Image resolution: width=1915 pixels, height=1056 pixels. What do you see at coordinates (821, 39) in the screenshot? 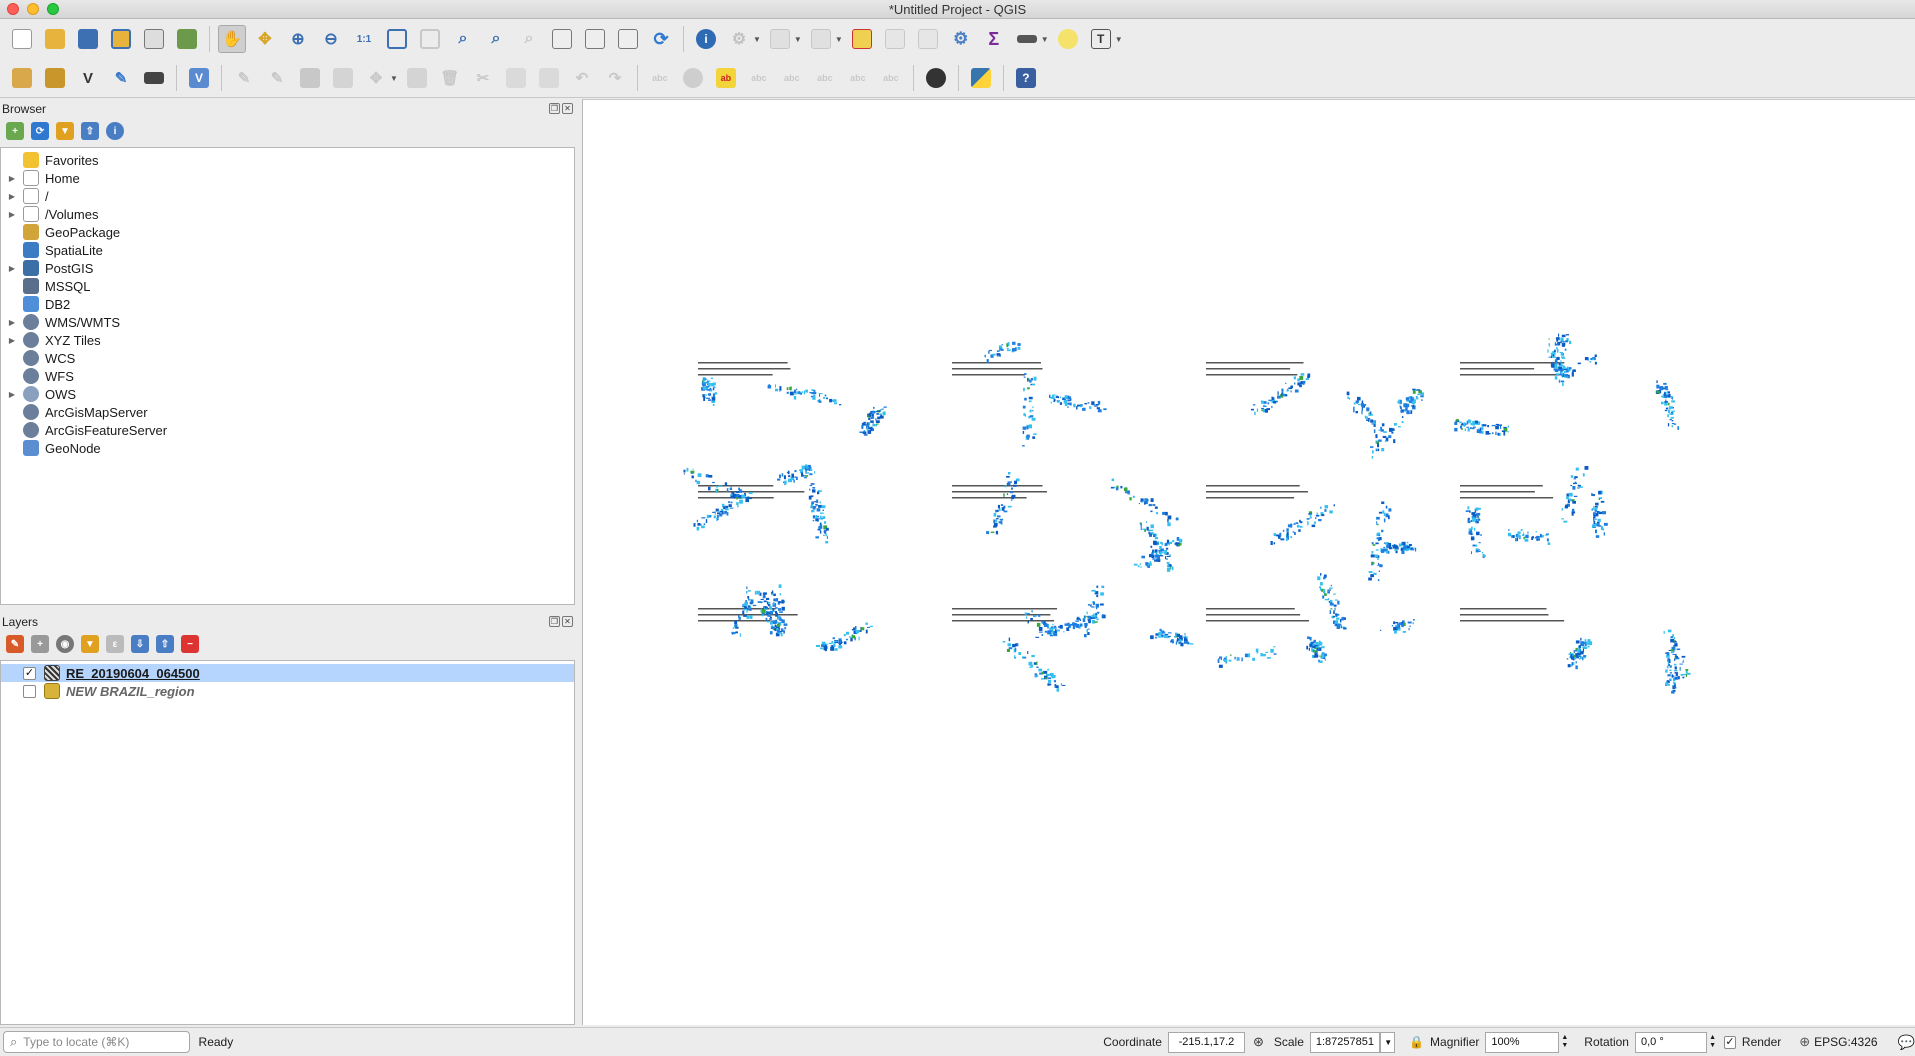
I see `select-value-icon` at bounding box center [821, 39].